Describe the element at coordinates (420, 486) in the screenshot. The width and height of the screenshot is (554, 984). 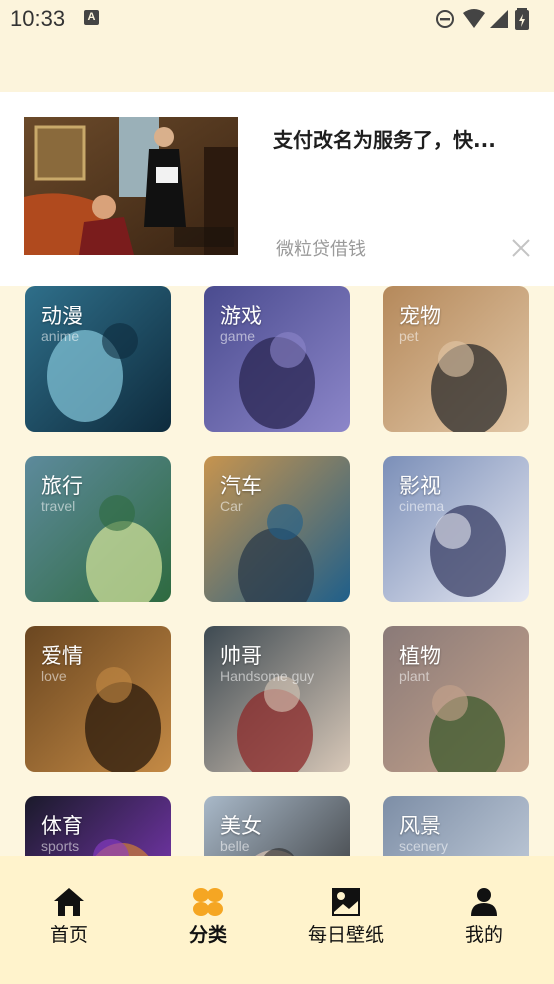
I see `category-title: 影视` at that location.